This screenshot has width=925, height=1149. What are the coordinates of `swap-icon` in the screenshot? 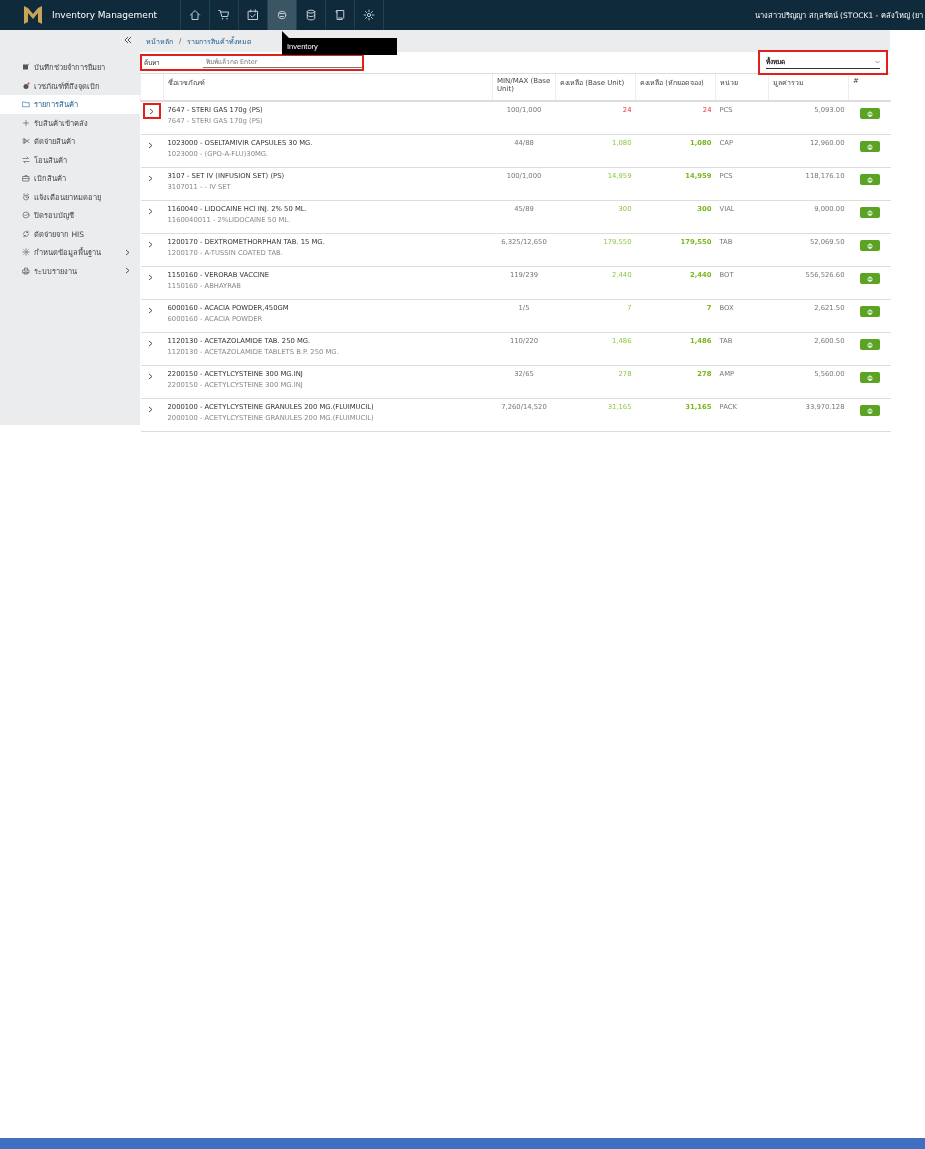 It's located at (26, 159).